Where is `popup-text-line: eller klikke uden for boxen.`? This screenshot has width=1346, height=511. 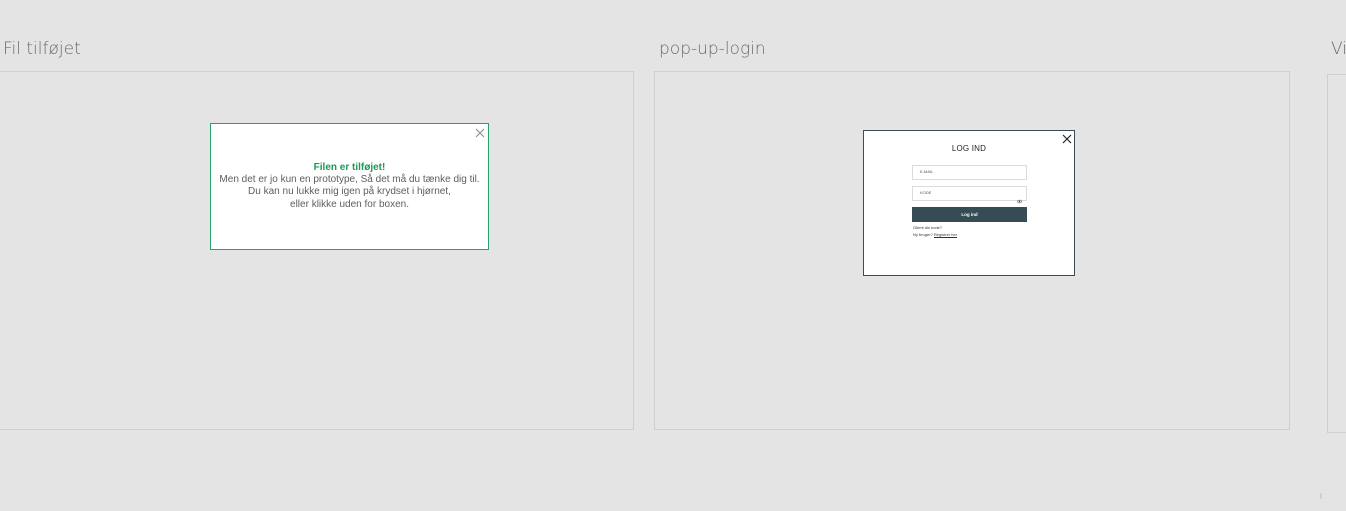
popup-text-line: eller klikke uden for boxen. is located at coordinates (349, 204).